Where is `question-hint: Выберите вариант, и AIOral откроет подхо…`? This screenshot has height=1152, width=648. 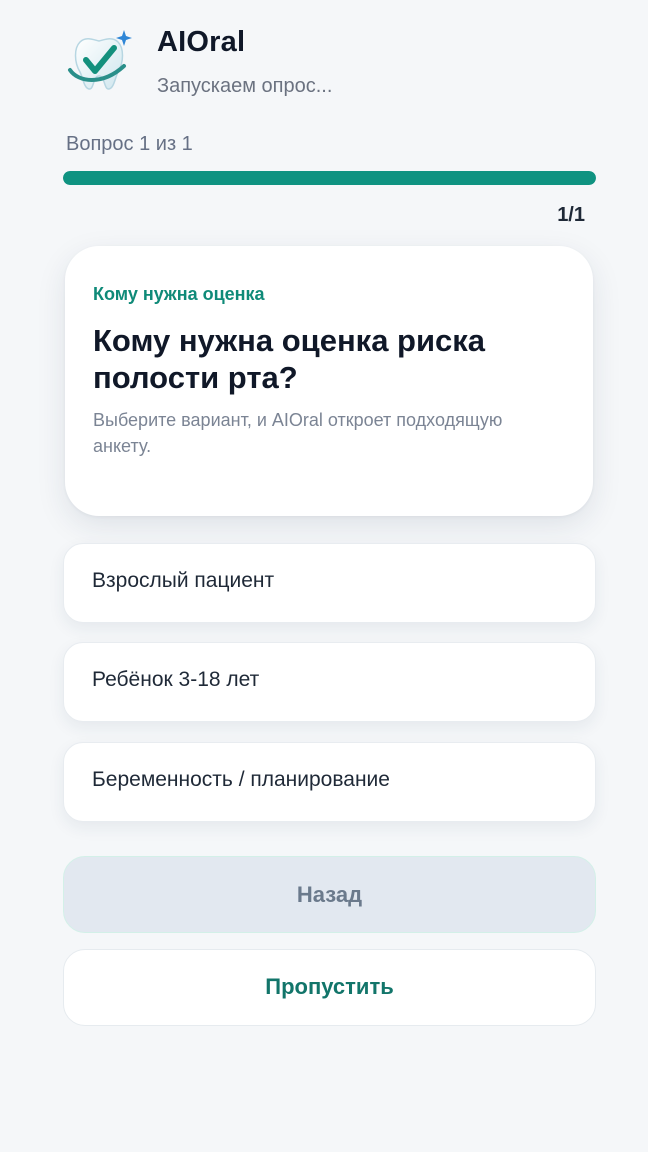 question-hint: Выберите вариант, и AIOral откроет подхо… is located at coordinates (298, 433).